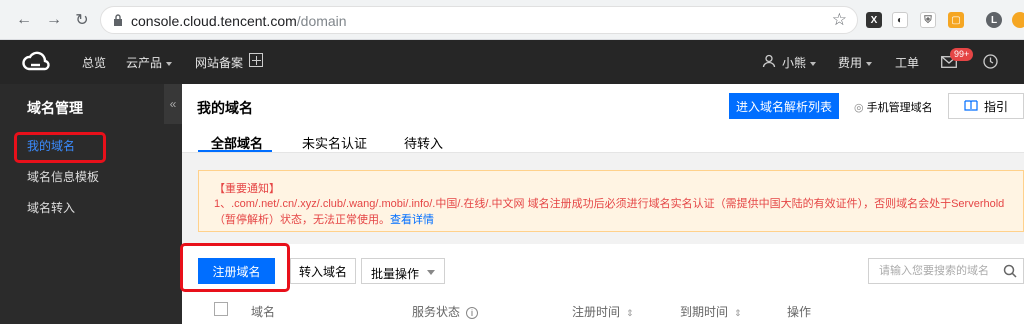 This screenshot has height=324, width=1024. What do you see at coordinates (256, 60) in the screenshot?
I see `add-shortcut-icon` at bounding box center [256, 60].